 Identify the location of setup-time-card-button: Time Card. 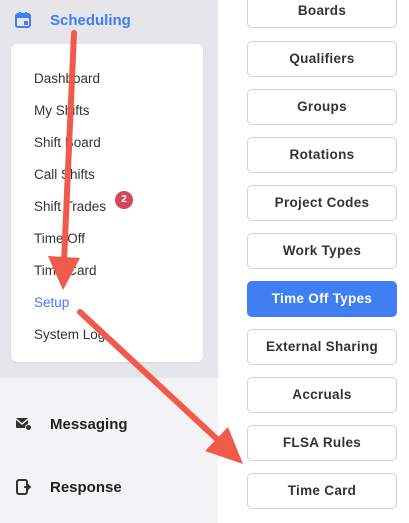
(322, 491).